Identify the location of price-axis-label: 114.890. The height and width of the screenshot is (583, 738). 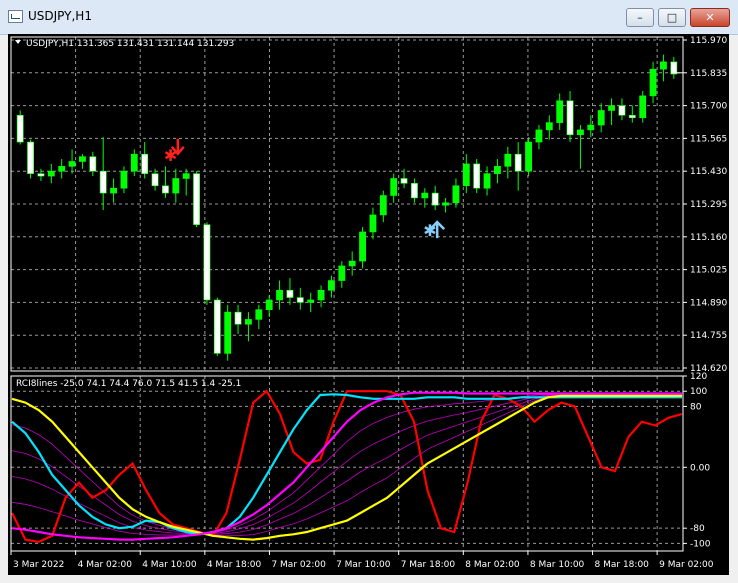
(708, 303).